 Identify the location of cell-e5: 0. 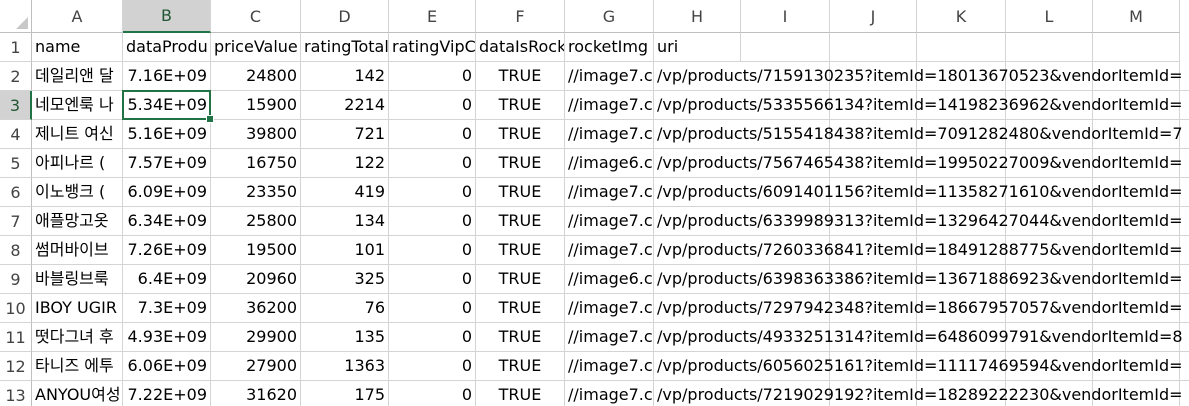
(432, 163).